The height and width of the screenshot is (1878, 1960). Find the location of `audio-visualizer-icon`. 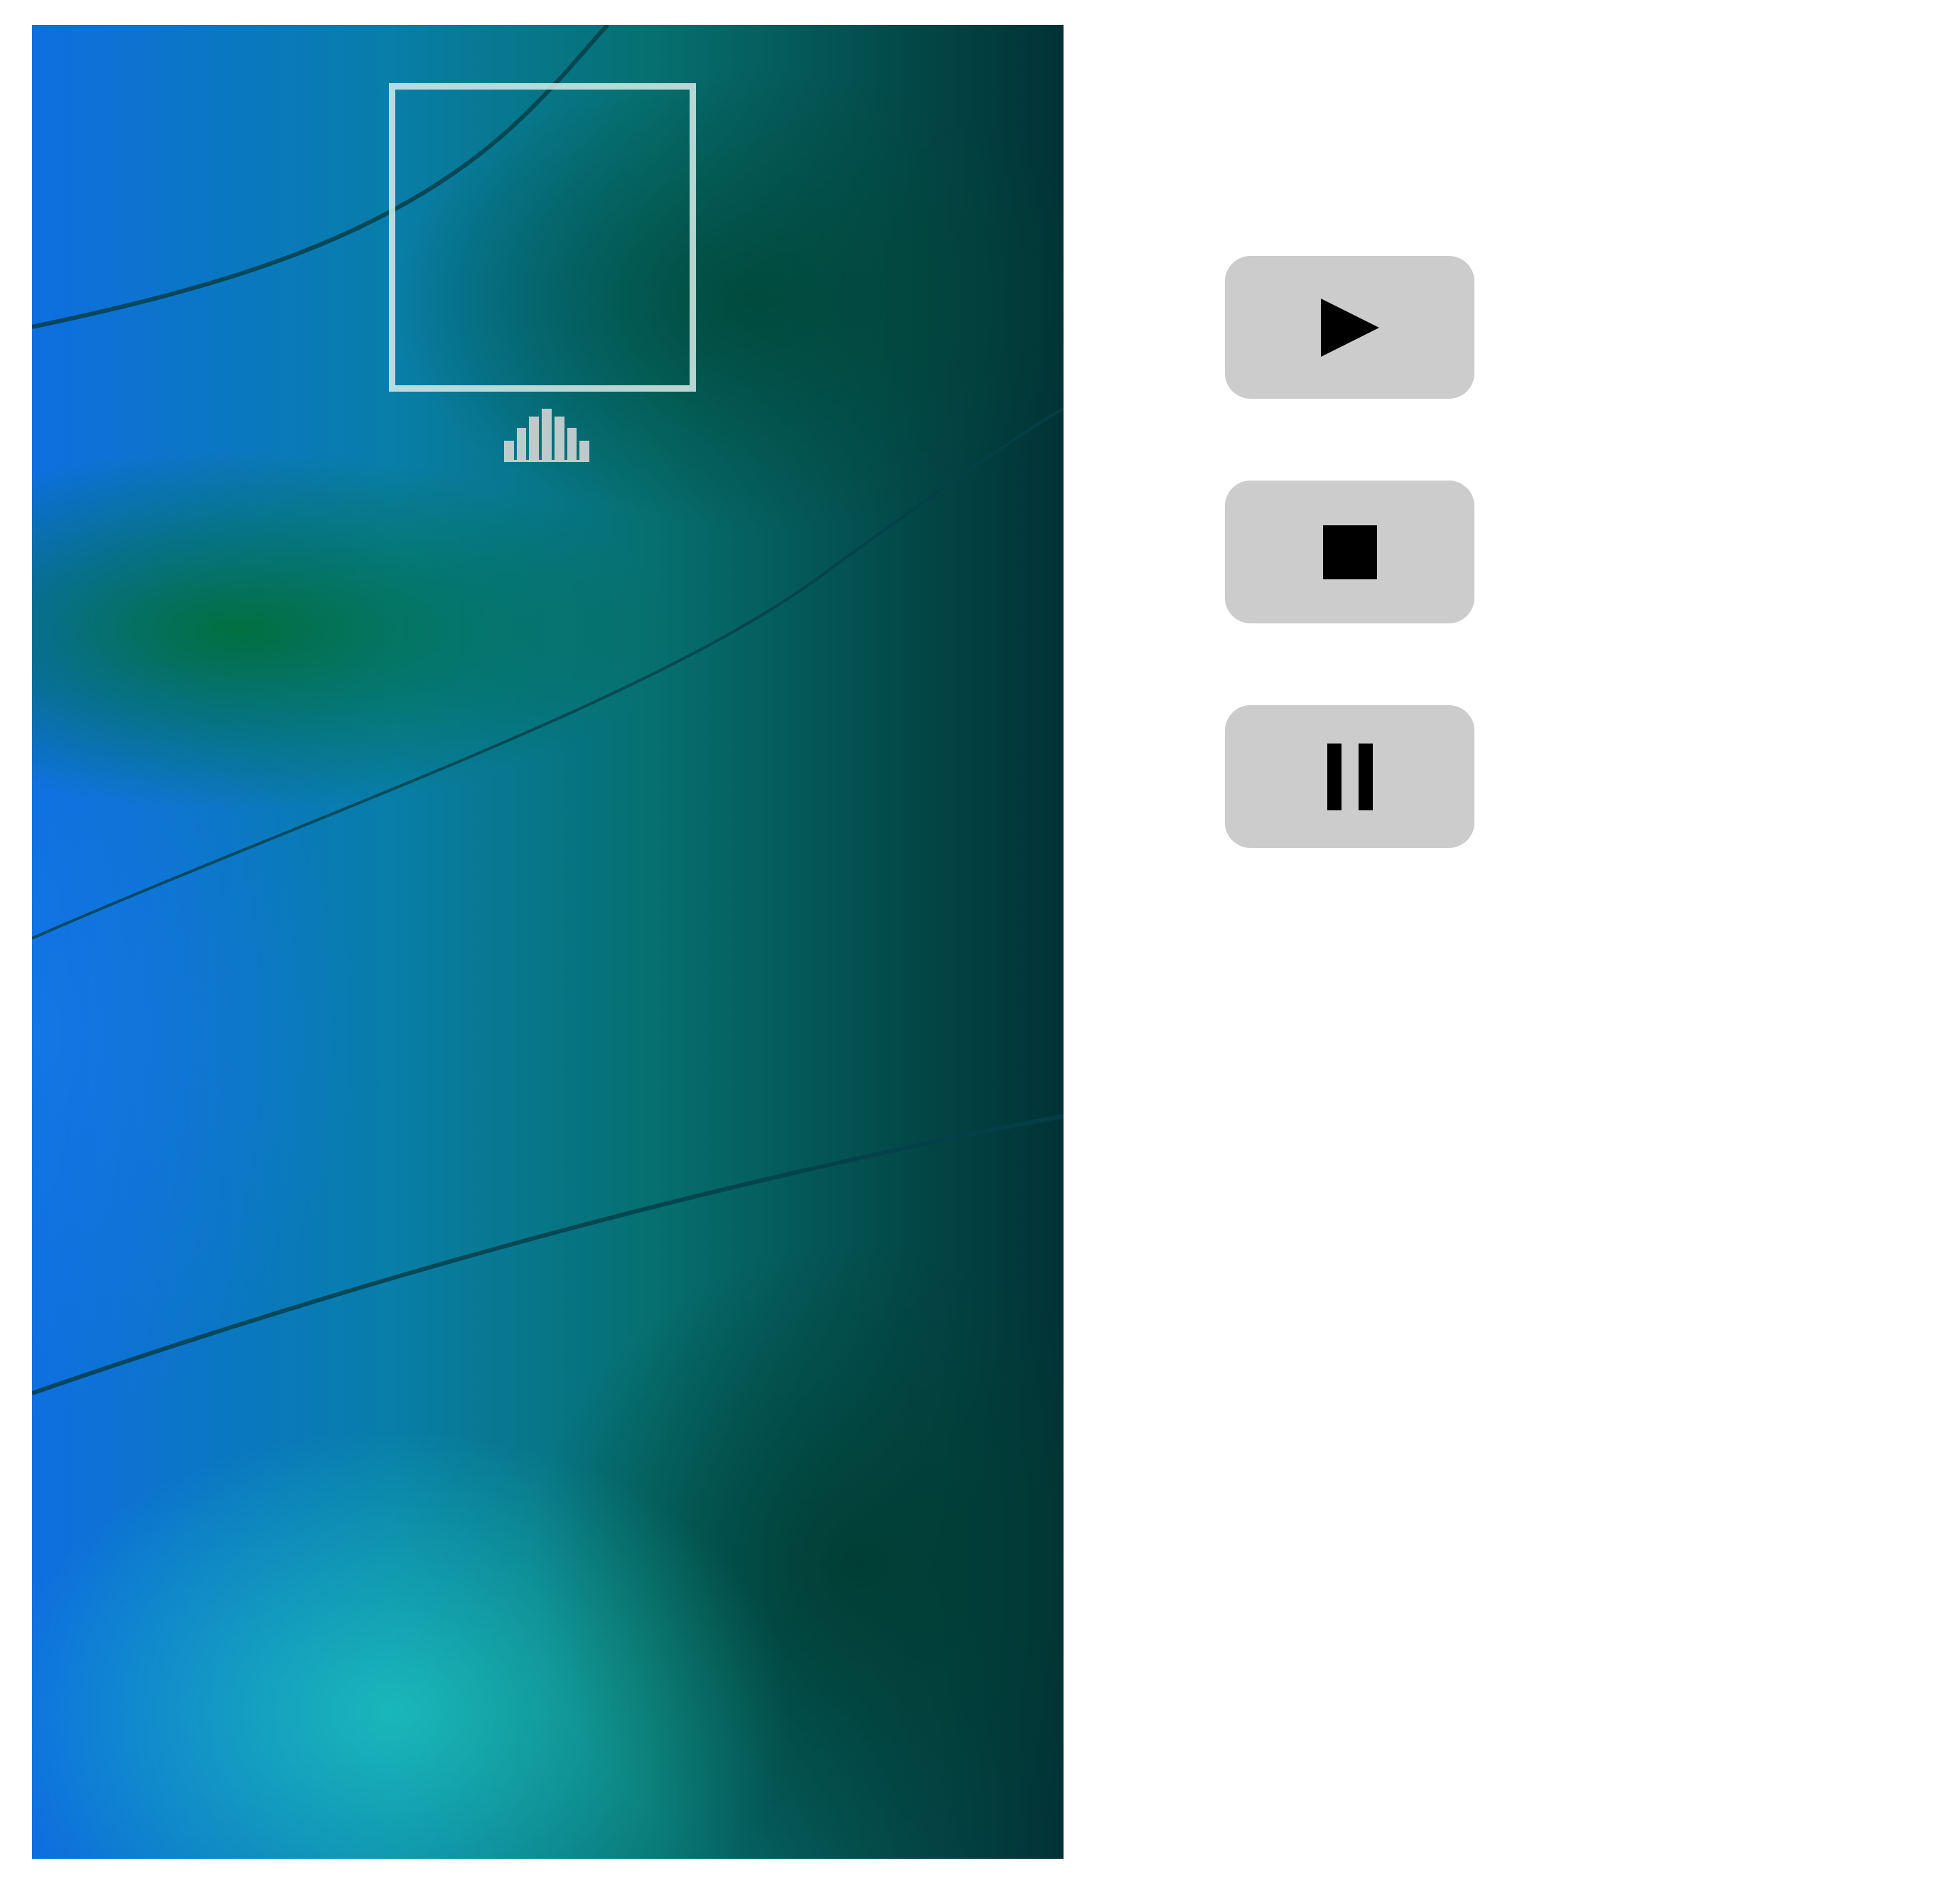

audio-visualizer-icon is located at coordinates (547, 436).